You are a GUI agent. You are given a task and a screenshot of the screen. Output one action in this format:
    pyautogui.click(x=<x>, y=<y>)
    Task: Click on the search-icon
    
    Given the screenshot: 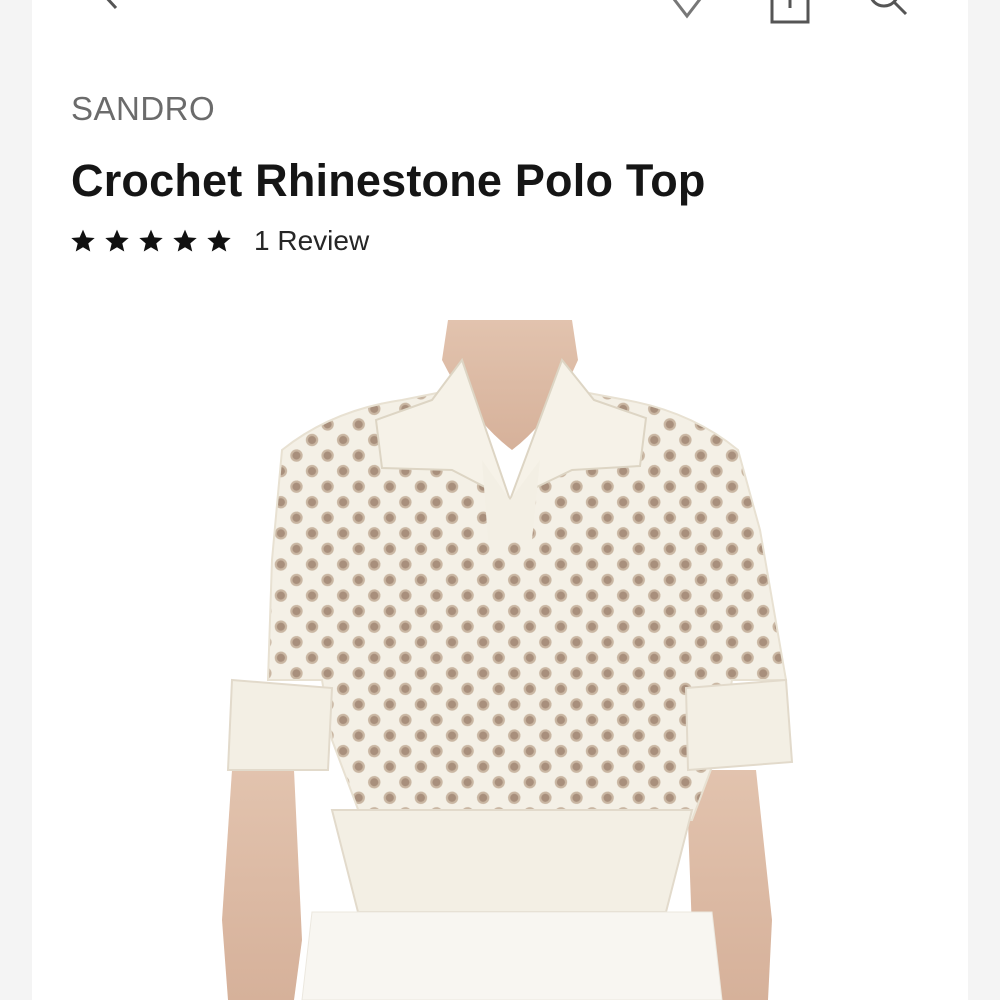 What is the action you would take?
    pyautogui.click(x=889, y=10)
    